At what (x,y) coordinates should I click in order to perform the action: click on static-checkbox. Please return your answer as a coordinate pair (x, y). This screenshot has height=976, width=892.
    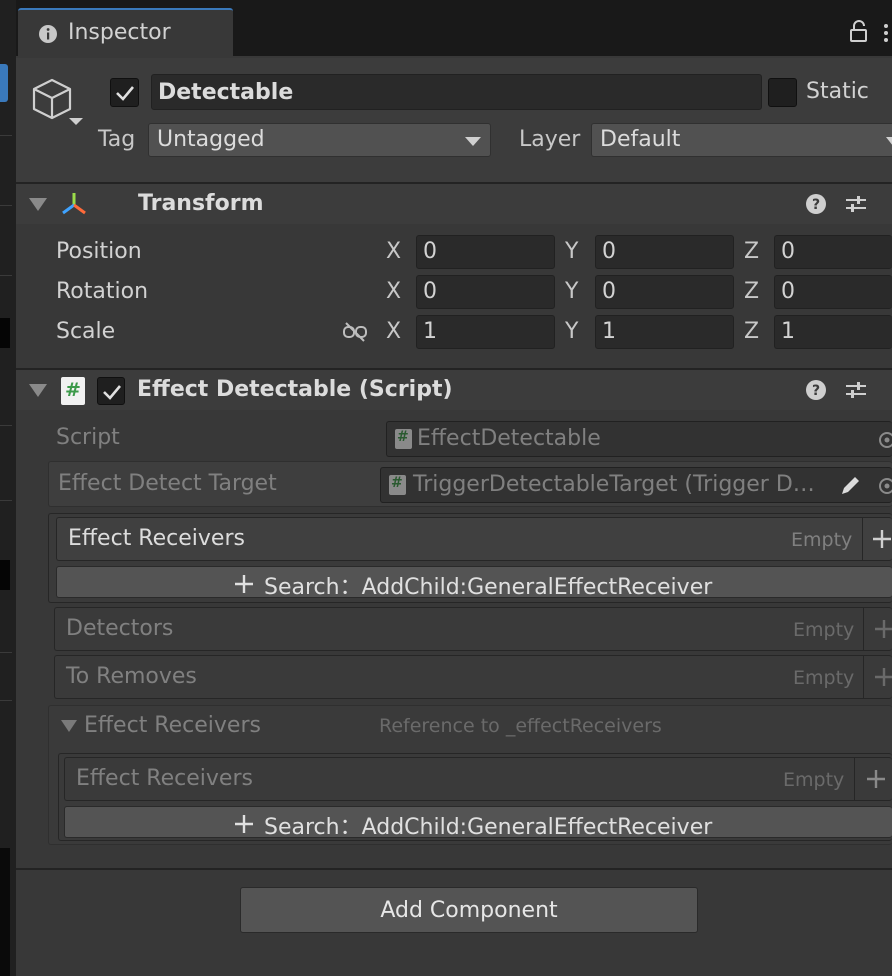
    Looking at the image, I should click on (782, 92).